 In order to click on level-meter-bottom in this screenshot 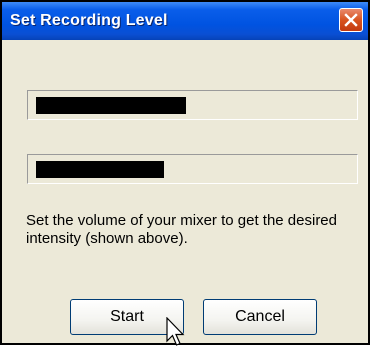, I will do `click(192, 169)`.